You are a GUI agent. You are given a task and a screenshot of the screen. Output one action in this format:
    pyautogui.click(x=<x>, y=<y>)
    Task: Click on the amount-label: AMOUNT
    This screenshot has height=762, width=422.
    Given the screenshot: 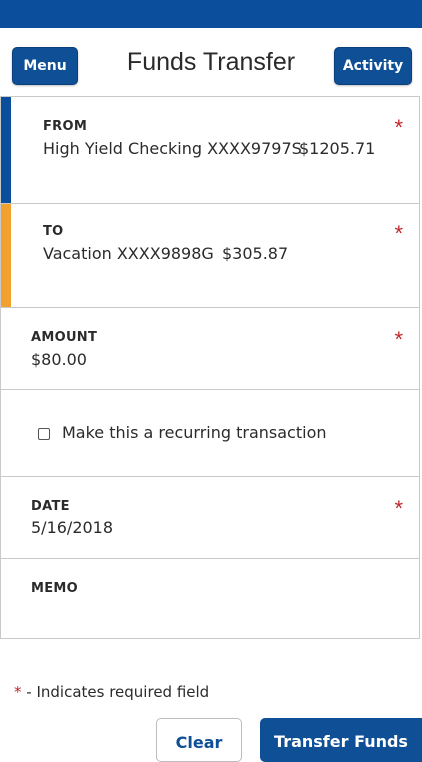 What is the action you would take?
    pyautogui.click(x=64, y=337)
    